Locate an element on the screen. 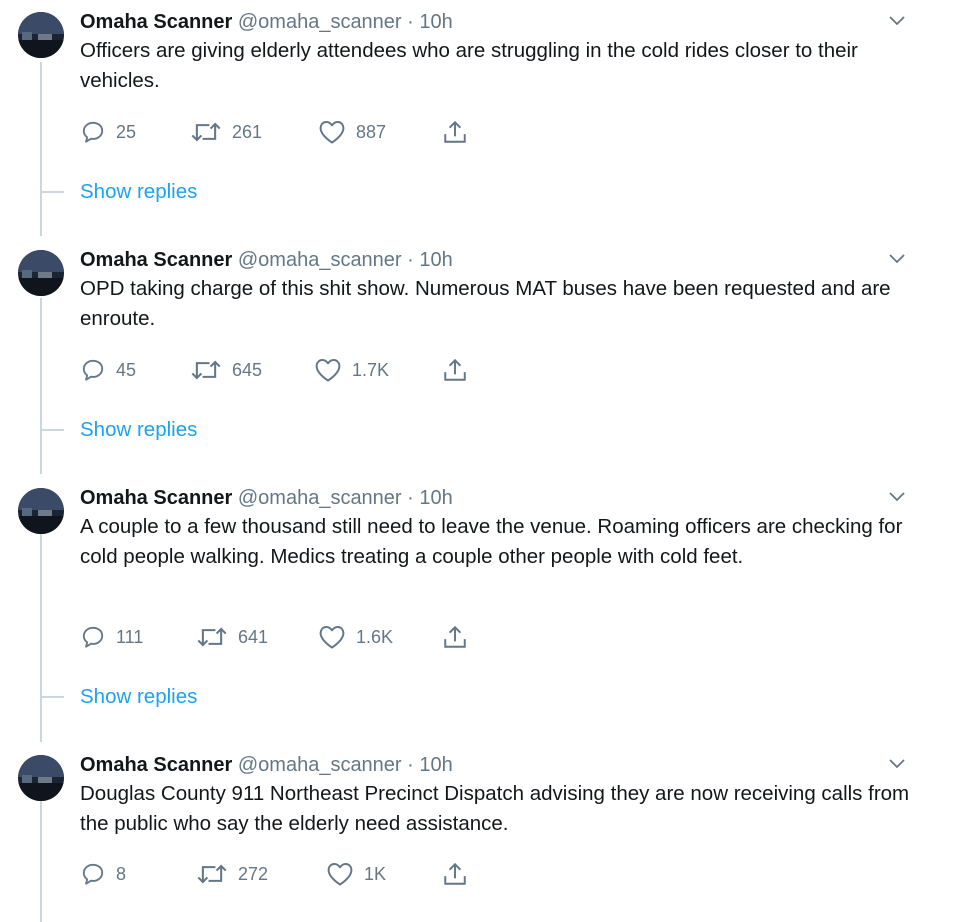 The image size is (980, 922). tweet-actions: 8 272 1K is located at coordinates (330, 874).